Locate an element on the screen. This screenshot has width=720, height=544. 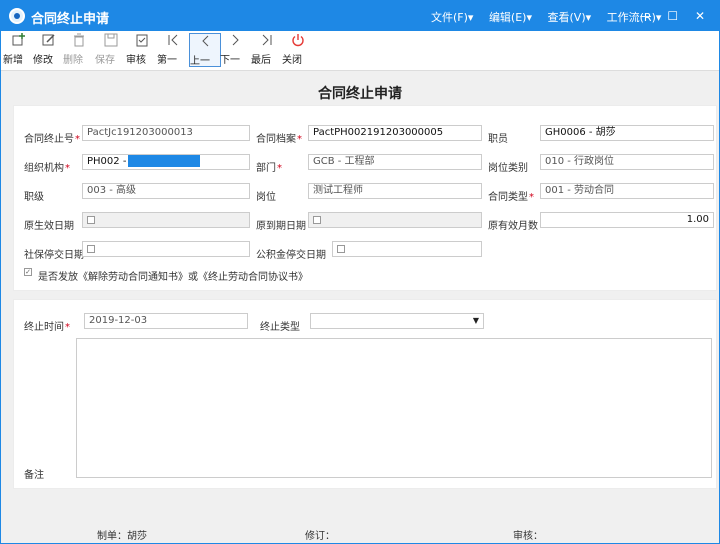
power-icon is located at coordinates (298, 42).